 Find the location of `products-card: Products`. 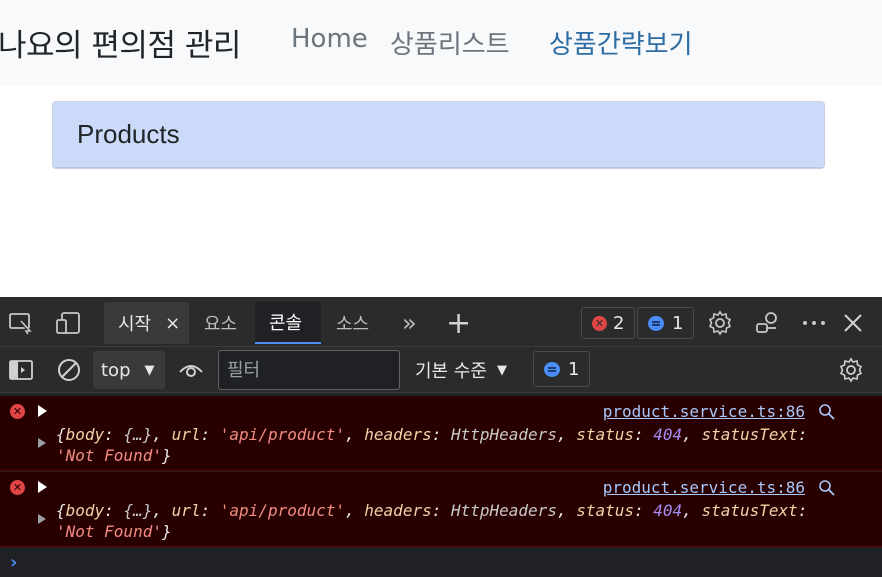

products-card: Products is located at coordinates (438, 135).